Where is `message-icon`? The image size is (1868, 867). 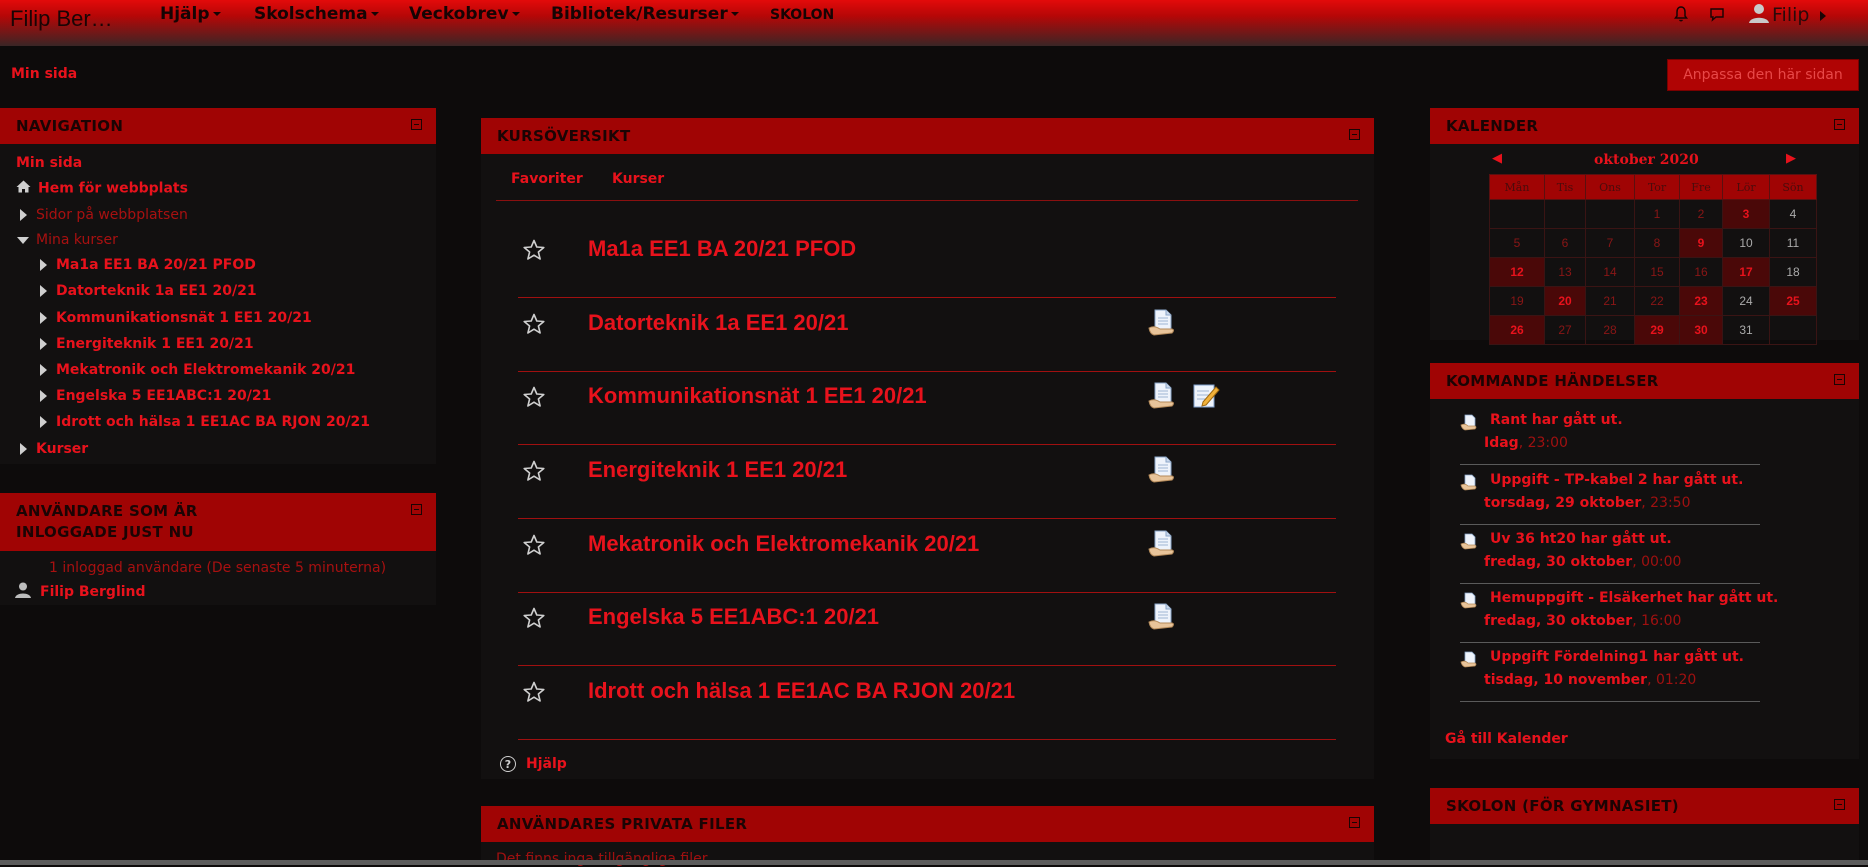
message-icon is located at coordinates (1717, 16).